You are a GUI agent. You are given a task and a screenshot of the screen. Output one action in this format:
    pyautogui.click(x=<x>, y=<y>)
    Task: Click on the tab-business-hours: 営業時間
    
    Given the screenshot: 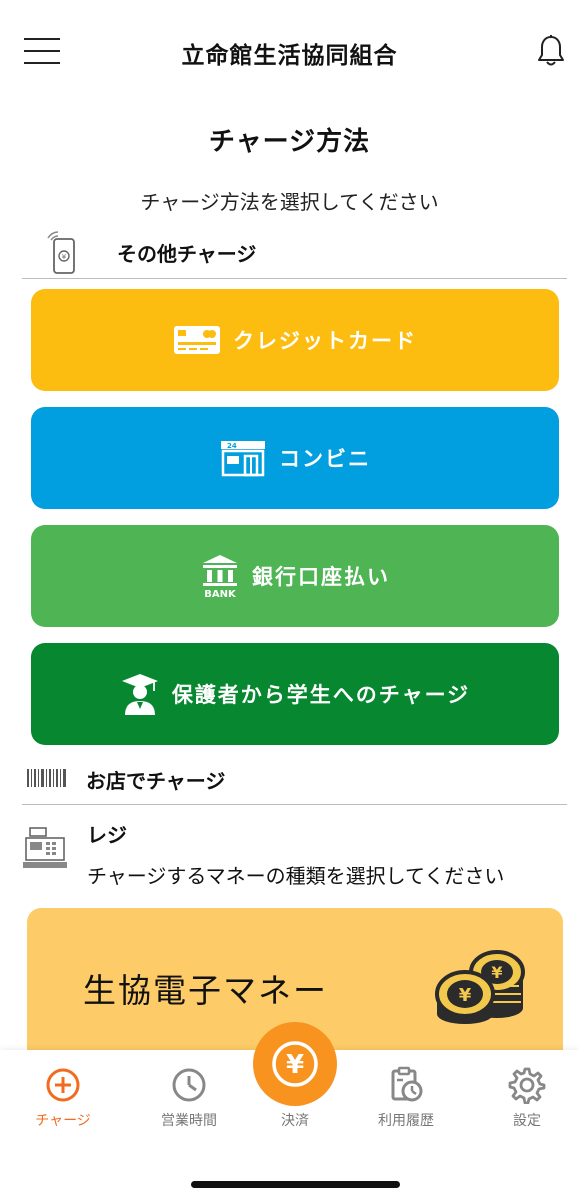 What is the action you would take?
    pyautogui.click(x=189, y=1101)
    